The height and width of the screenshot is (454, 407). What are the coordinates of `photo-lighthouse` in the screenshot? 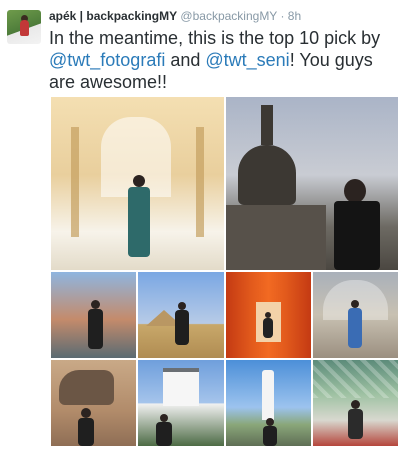 It's located at (268, 403).